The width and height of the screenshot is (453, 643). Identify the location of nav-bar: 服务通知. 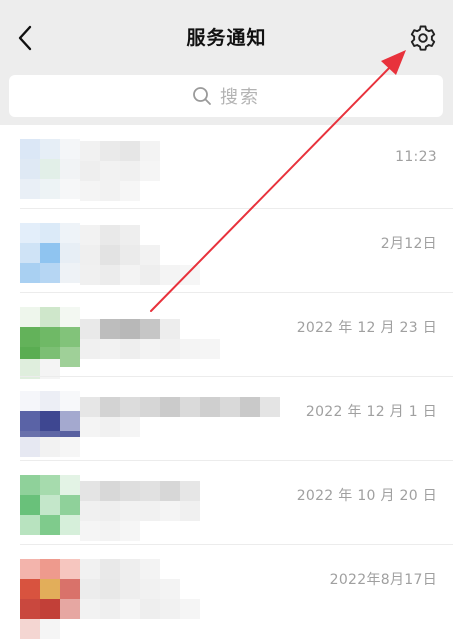
(226, 38).